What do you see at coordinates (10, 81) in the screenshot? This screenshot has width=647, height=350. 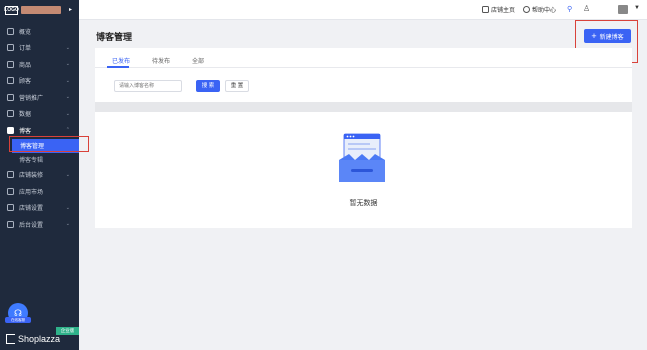 I see `customer-icon` at bounding box center [10, 81].